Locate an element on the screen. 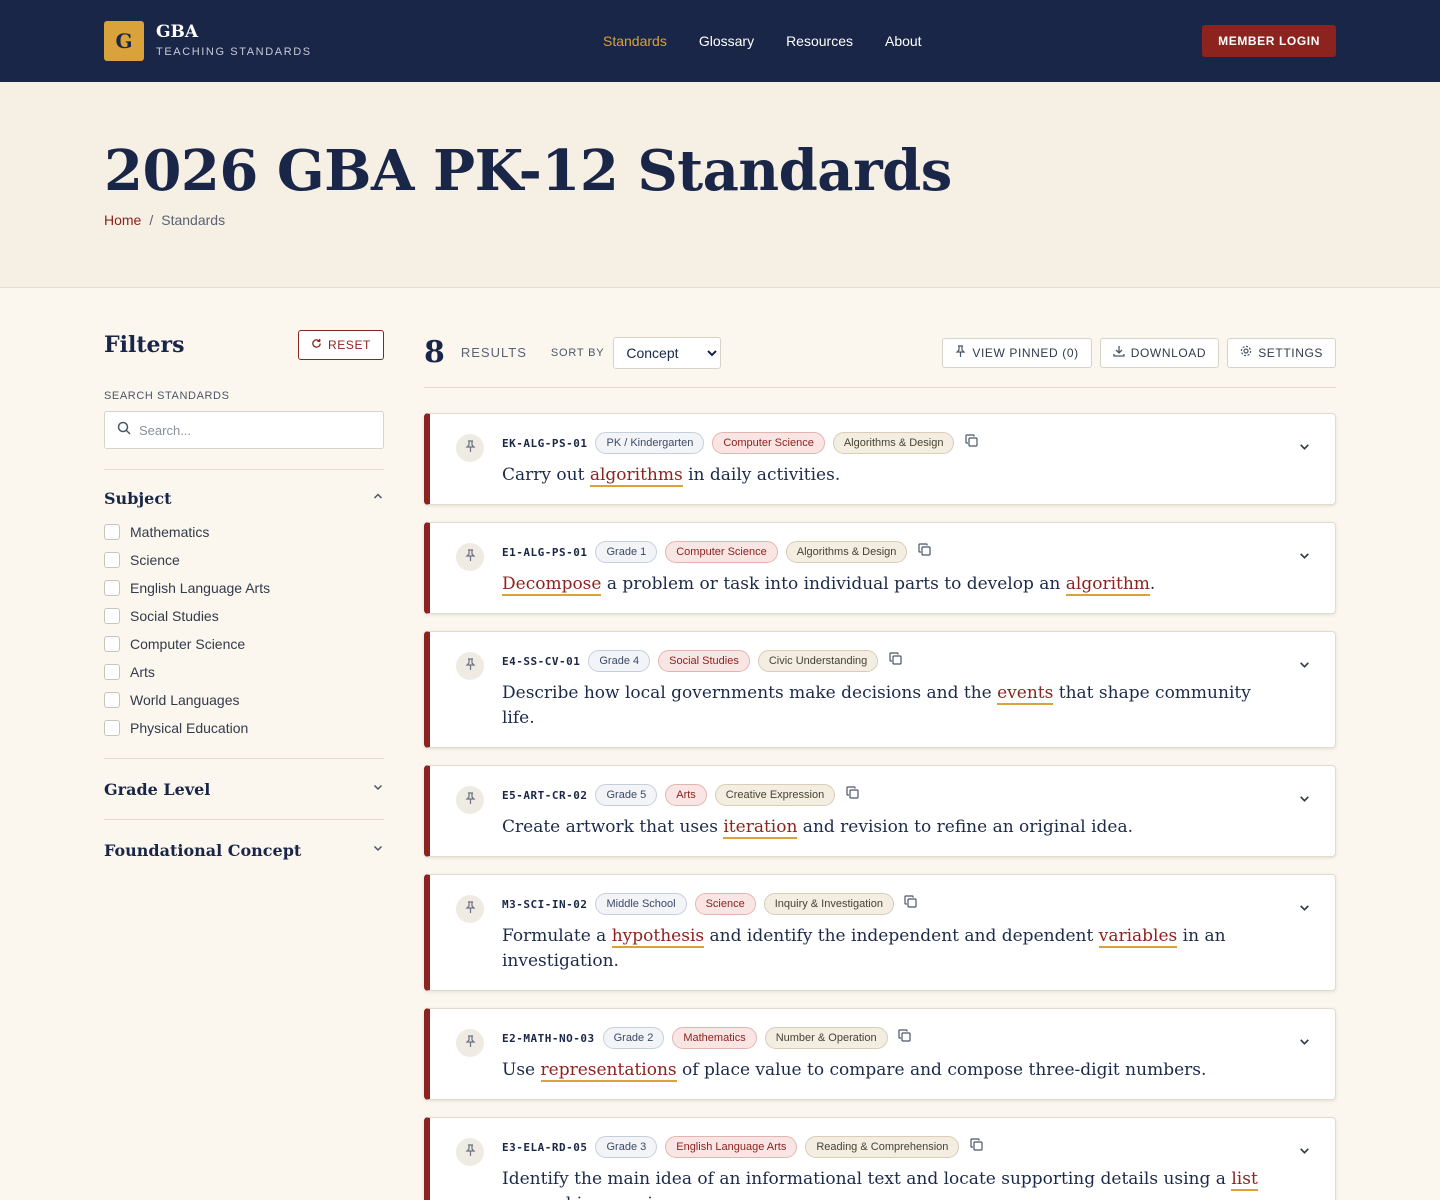 Image resolution: width=1440 pixels, height=1200 pixels. reset-filters-button: RESET is located at coordinates (340, 345).